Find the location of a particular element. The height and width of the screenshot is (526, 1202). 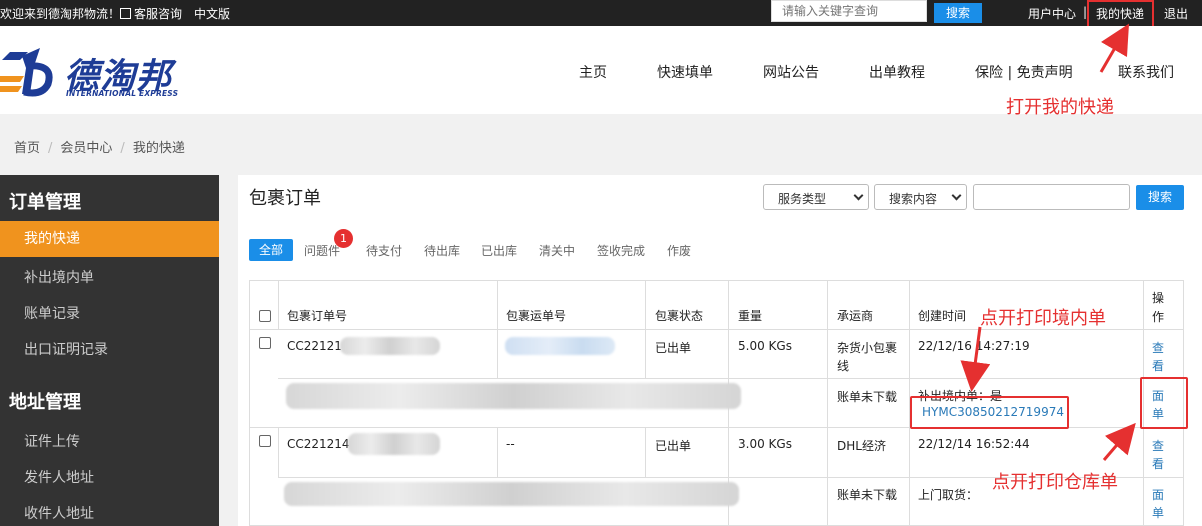

tab-pending-dispatch: 待出库 is located at coordinates (442, 250).